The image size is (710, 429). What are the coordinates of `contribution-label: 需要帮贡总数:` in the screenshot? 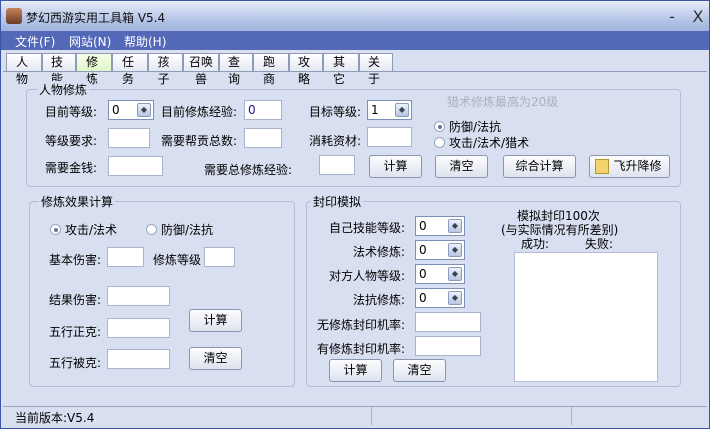 It's located at (199, 141).